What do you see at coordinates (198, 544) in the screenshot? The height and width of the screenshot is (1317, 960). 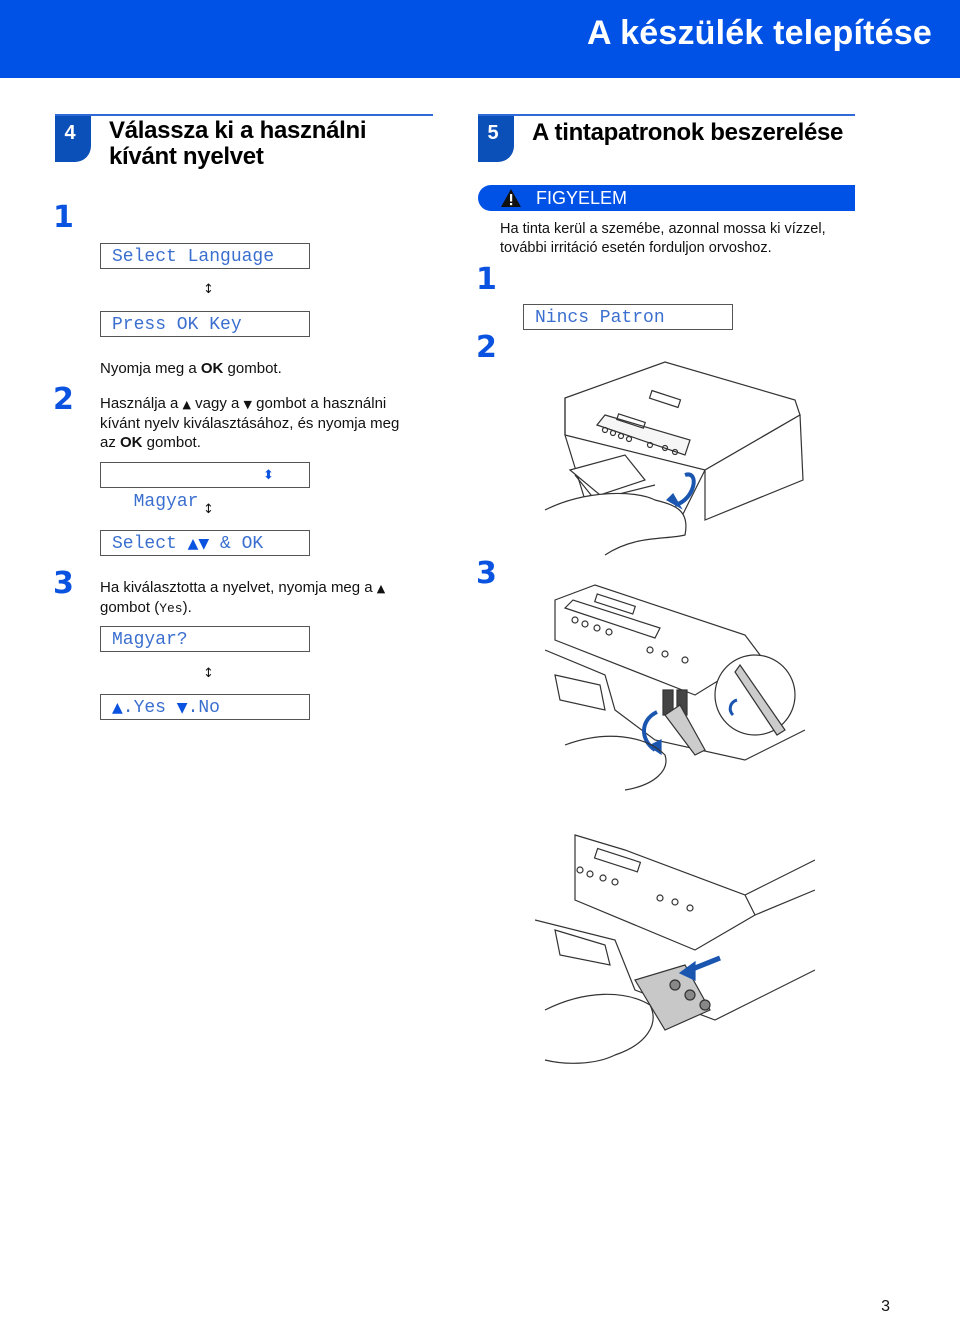 I see `up-down-arrows-icon: ▲▼` at bounding box center [198, 544].